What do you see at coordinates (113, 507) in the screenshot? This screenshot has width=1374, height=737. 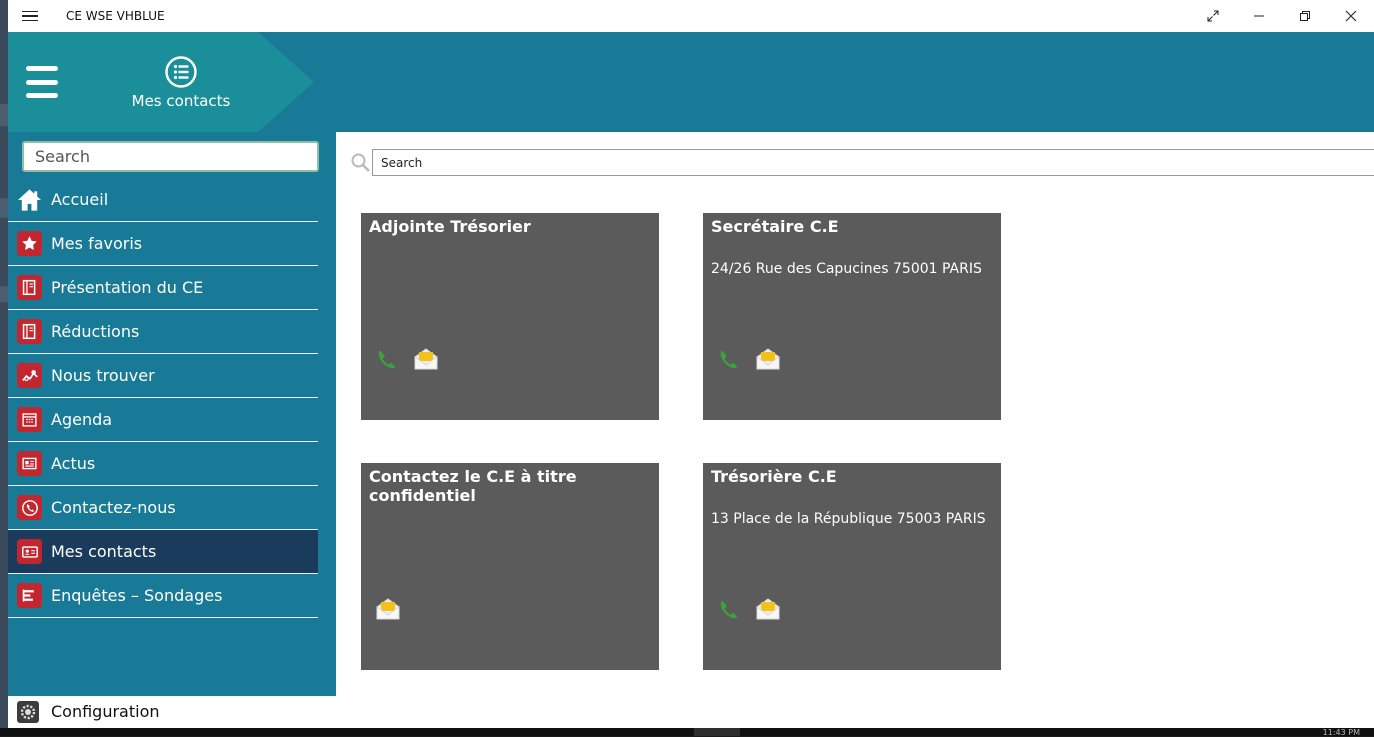 I see `sidebar-item-label: Contactez-nous` at bounding box center [113, 507].